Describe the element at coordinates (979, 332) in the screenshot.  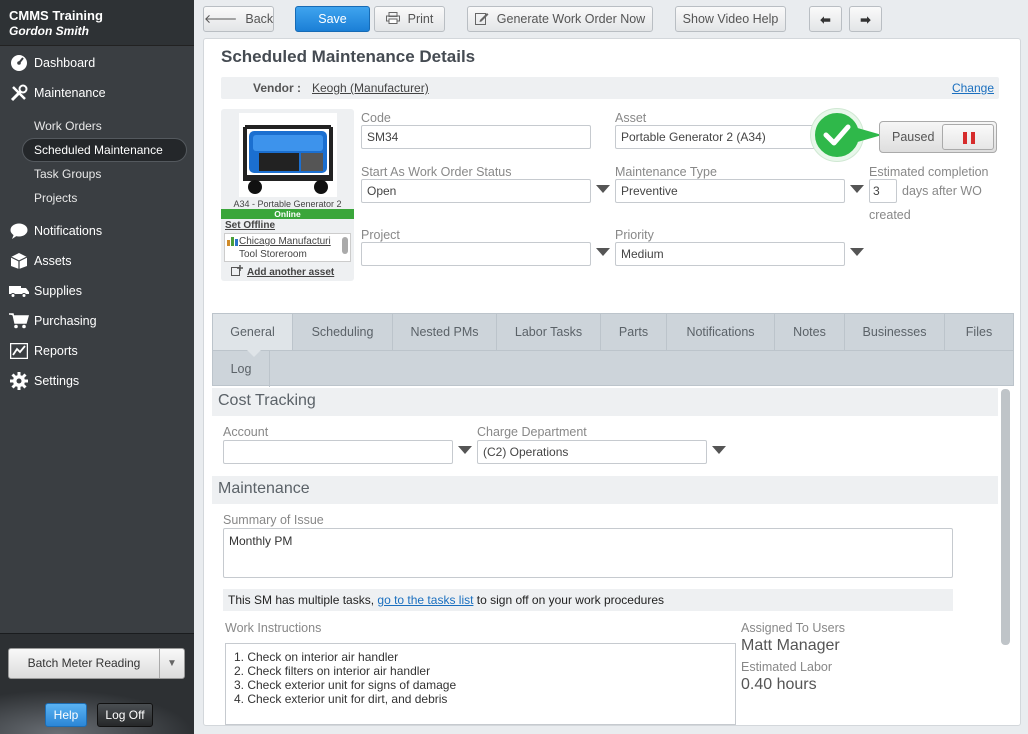
I see `tab-files: Files` at that location.